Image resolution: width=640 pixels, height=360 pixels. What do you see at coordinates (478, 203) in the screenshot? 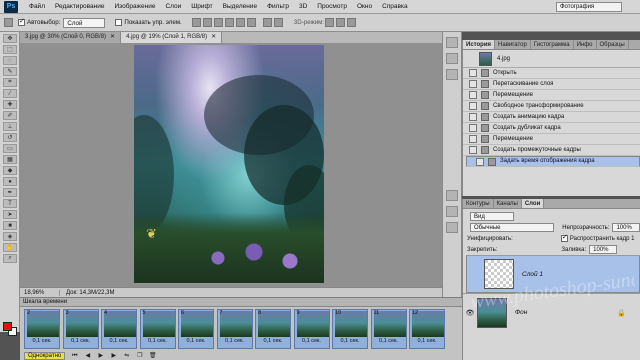
I see `tab-paths: Контуры` at bounding box center [478, 203].